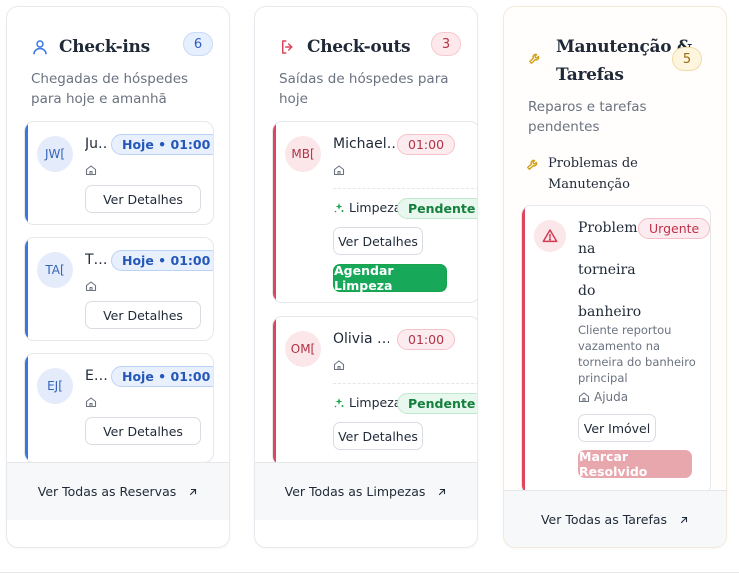 Image resolution: width=739 pixels, height=585 pixels. What do you see at coordinates (303, 154) in the screenshot?
I see `avatar: MB[` at bounding box center [303, 154].